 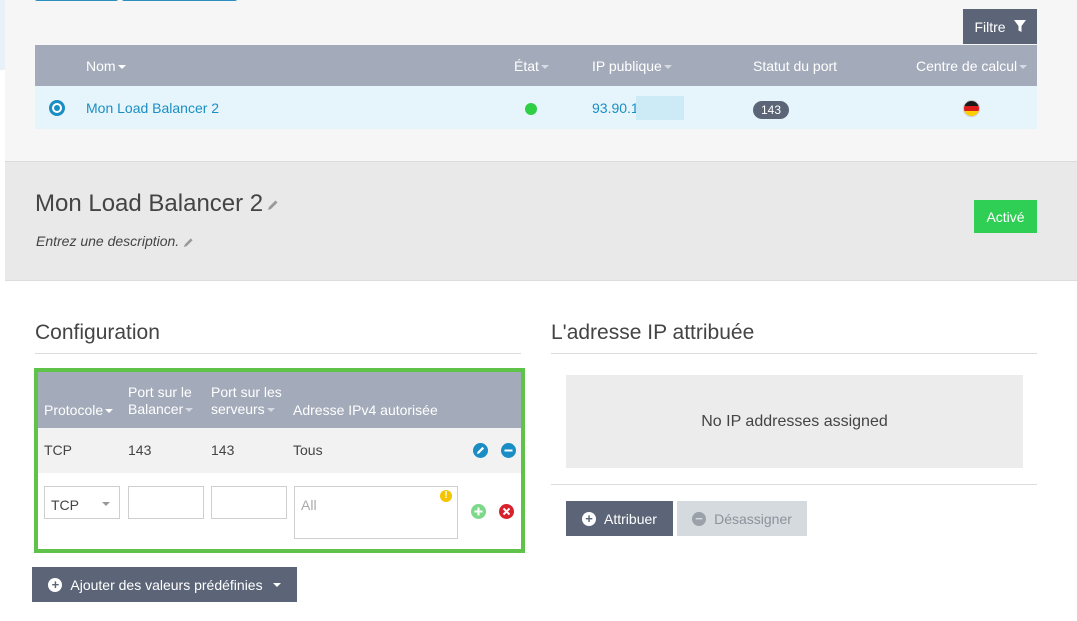 What do you see at coordinates (223, 450) in the screenshot?
I see `rule-port-servers: 143` at bounding box center [223, 450].